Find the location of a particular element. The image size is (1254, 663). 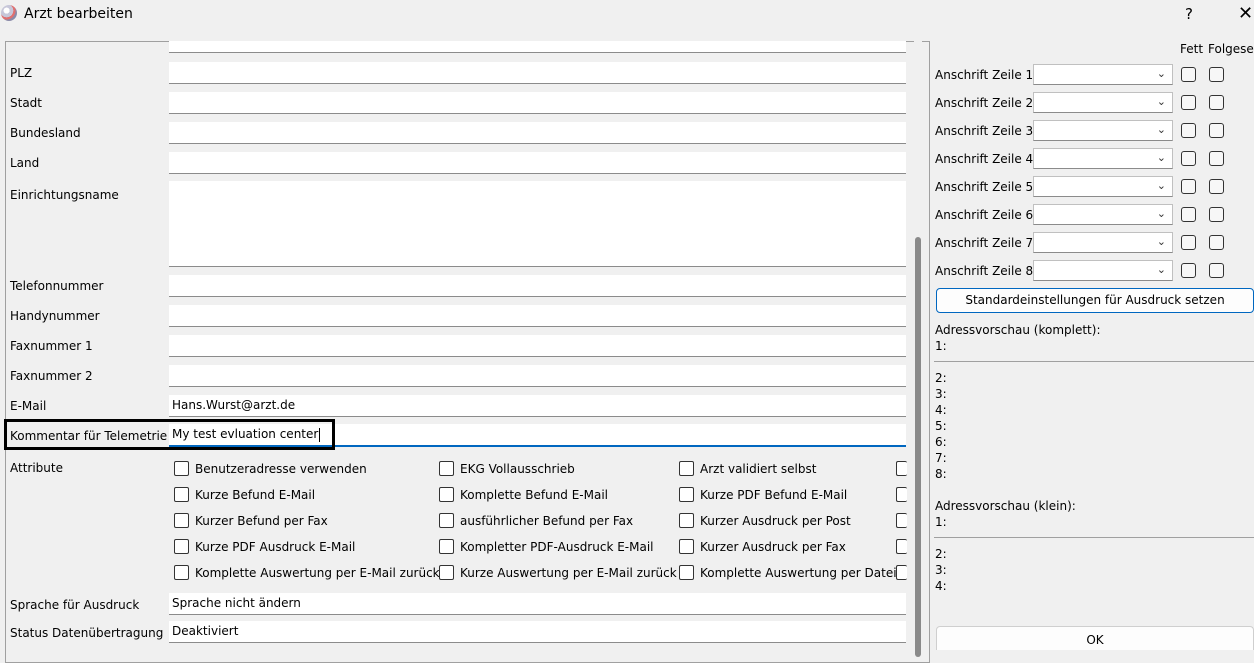

anschrift-zeile-2-select: ⌄ is located at coordinates (1103, 102).